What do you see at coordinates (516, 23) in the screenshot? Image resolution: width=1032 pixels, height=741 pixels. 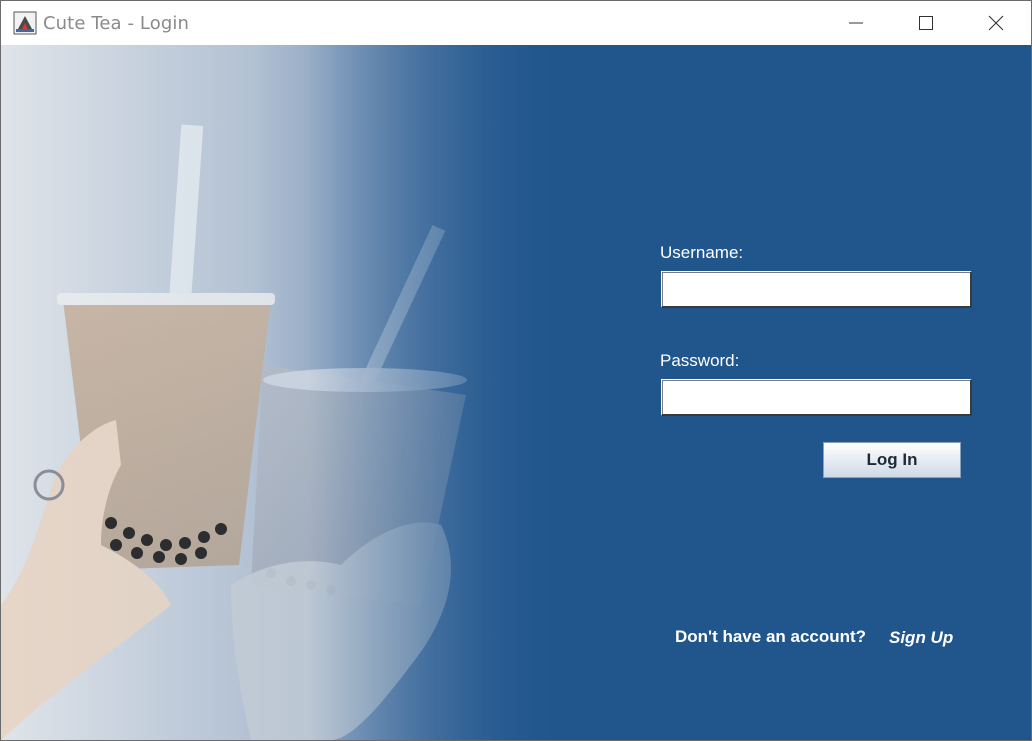 I see `title-bar: Cute Tea - Login` at bounding box center [516, 23].